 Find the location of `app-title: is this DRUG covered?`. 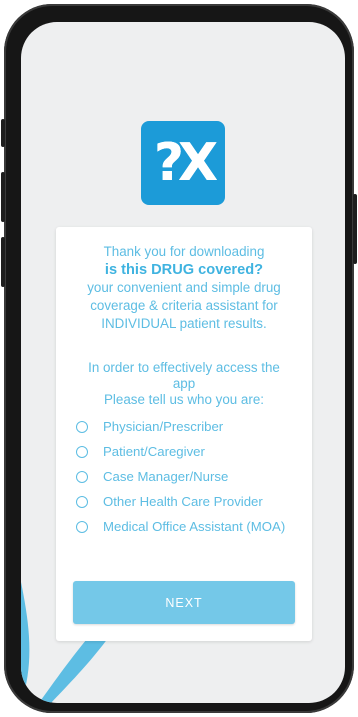

app-title: is this DRUG covered? is located at coordinates (184, 270).